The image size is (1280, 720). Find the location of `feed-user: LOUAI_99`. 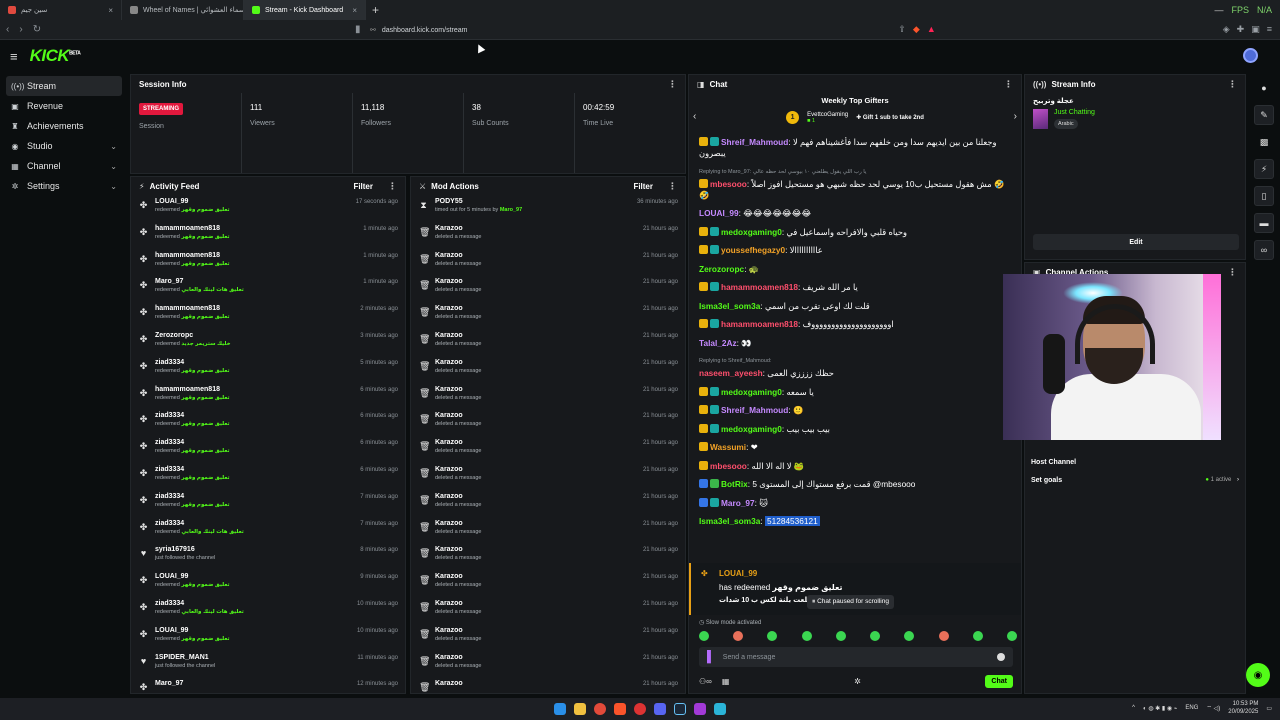

feed-user: LOUAI_99 is located at coordinates (192, 630).